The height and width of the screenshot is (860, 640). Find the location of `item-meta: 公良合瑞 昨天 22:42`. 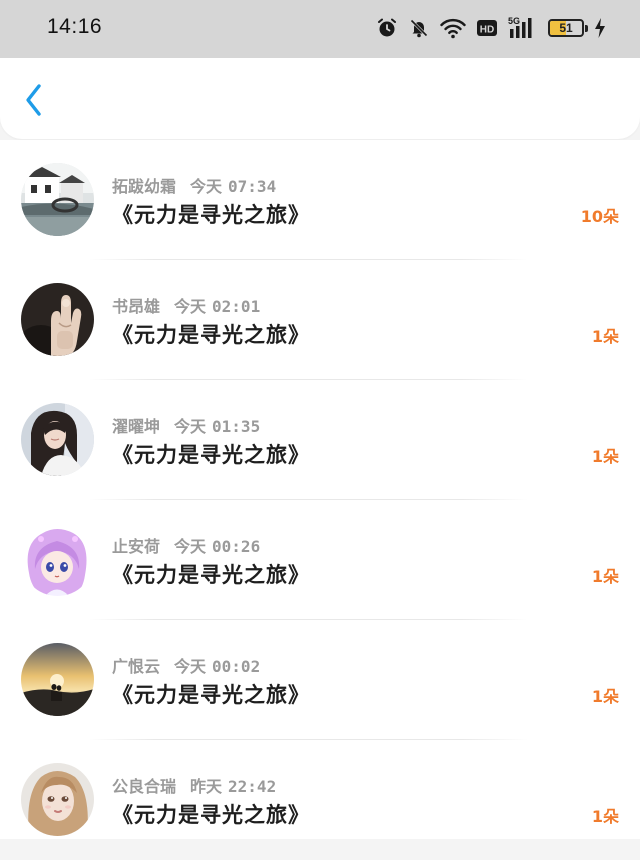

item-meta: 公良合瑞 昨天 22:42 is located at coordinates (194, 785).